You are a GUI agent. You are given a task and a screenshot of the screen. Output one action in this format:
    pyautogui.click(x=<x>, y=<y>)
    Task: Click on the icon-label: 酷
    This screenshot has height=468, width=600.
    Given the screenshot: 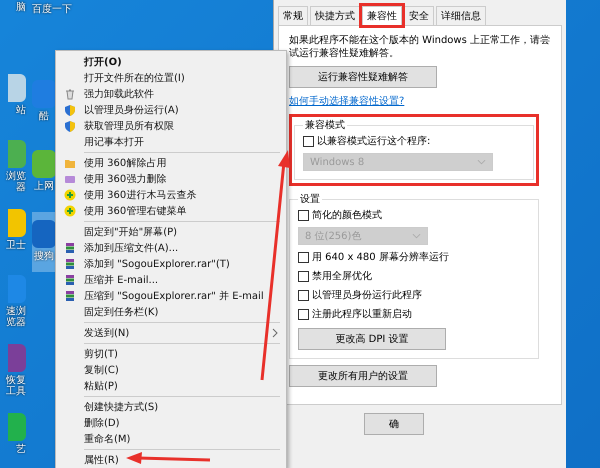 What is the action you would take?
    pyautogui.click(x=44, y=116)
    